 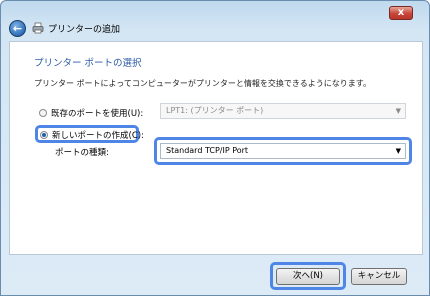 I want to click on existing-port-option: 既存のポートを使用(U):, so click(x=91, y=113).